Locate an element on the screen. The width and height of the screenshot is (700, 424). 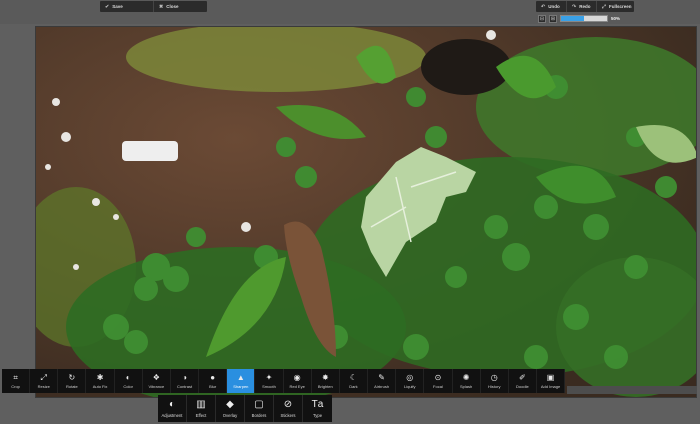
check-icon: ✔ is located at coordinates (107, 6).